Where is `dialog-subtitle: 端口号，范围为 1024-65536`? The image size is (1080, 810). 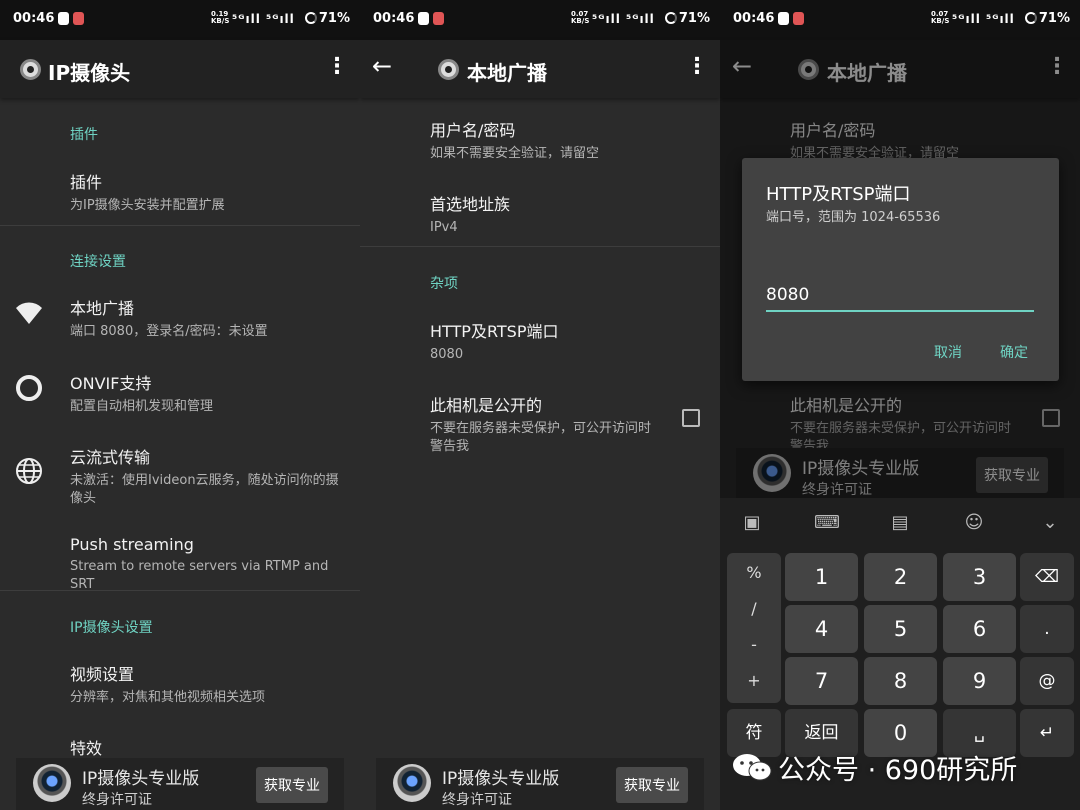
dialog-subtitle: 端口号，范围为 1024-65536 is located at coordinates (853, 217).